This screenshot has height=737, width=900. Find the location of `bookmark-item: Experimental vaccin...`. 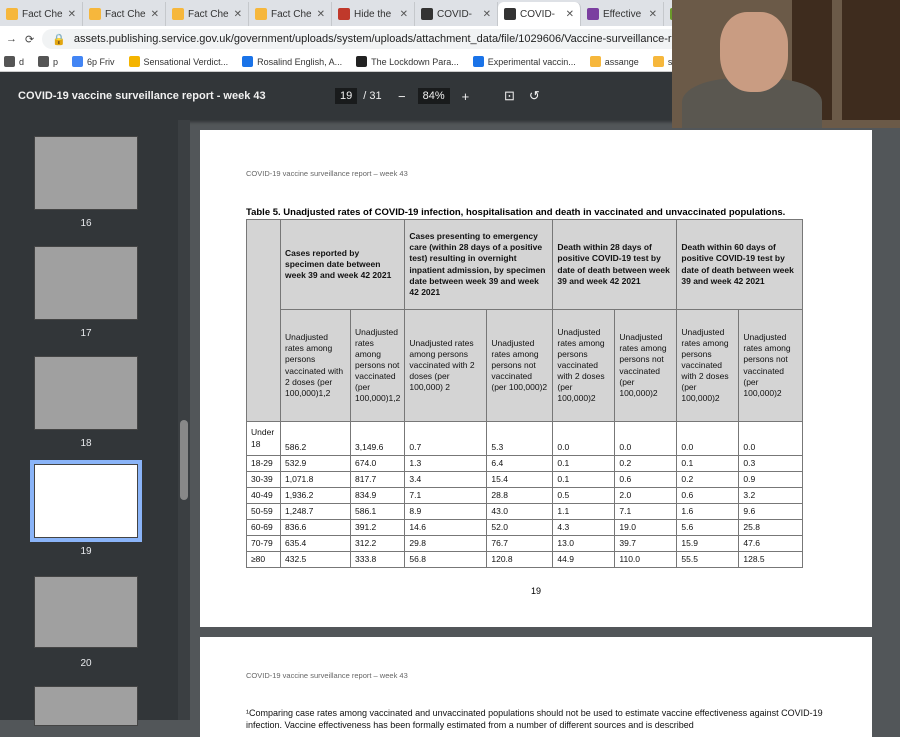

bookmark-item: Experimental vaccin... is located at coordinates (524, 61).